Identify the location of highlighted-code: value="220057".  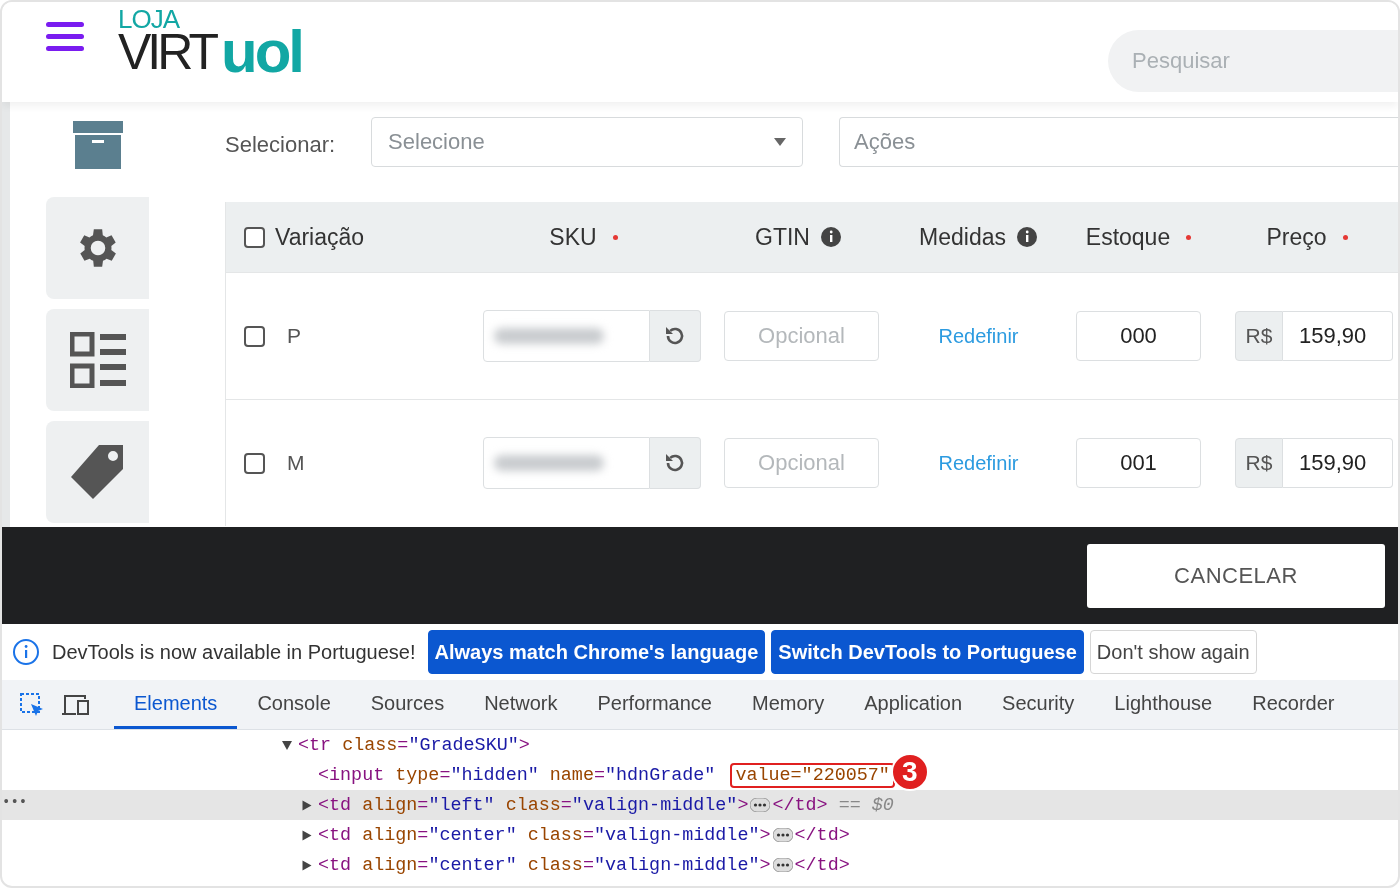
(812, 775).